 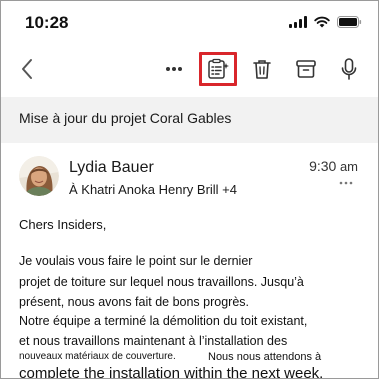 What do you see at coordinates (265, 357) in the screenshot?
I see `body-line: Nous nous attendons à` at bounding box center [265, 357].